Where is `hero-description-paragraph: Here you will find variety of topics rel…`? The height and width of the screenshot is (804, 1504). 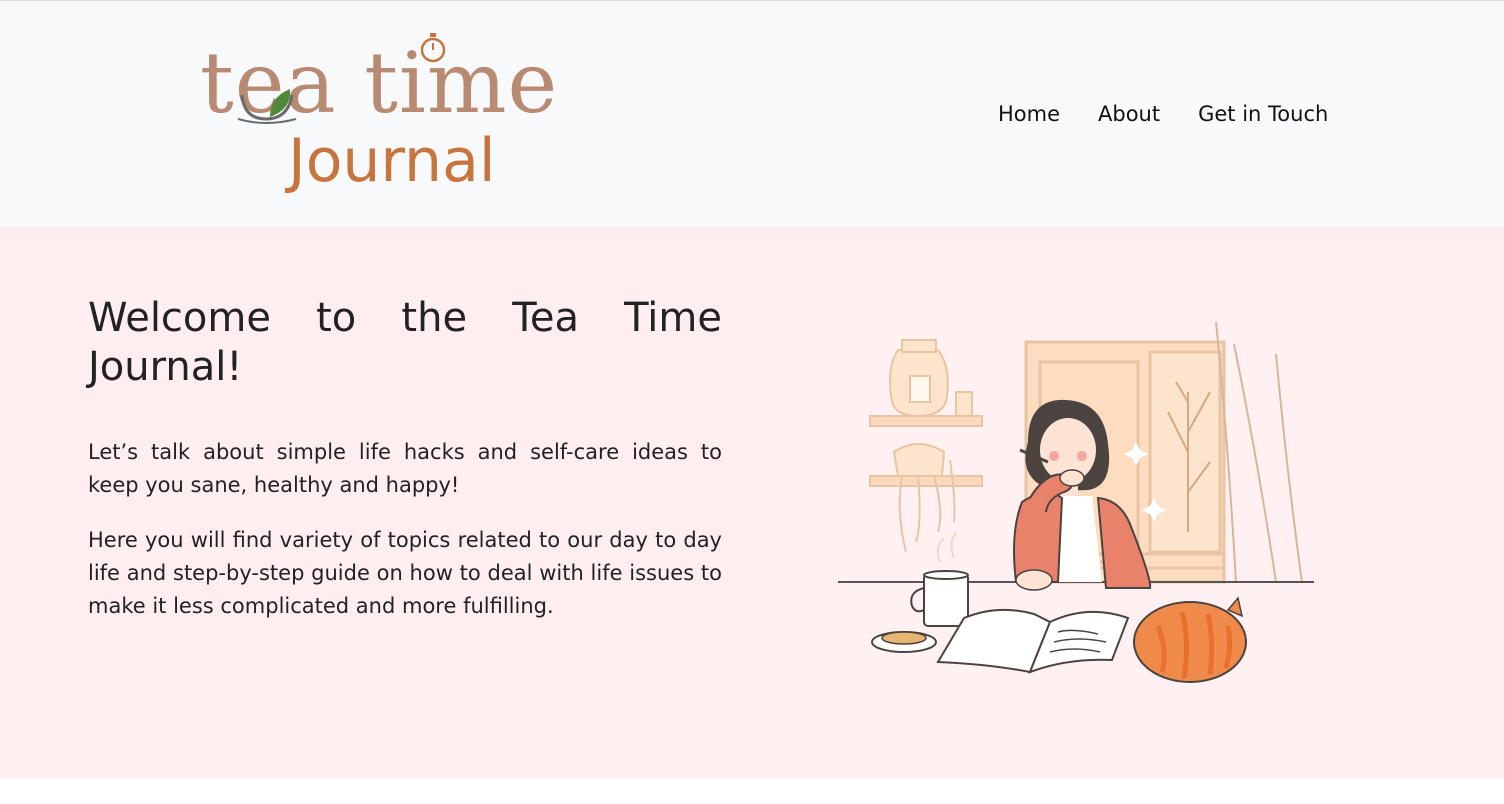 hero-description-paragraph: Here you will find variety of topics rel… is located at coordinates (405, 573).